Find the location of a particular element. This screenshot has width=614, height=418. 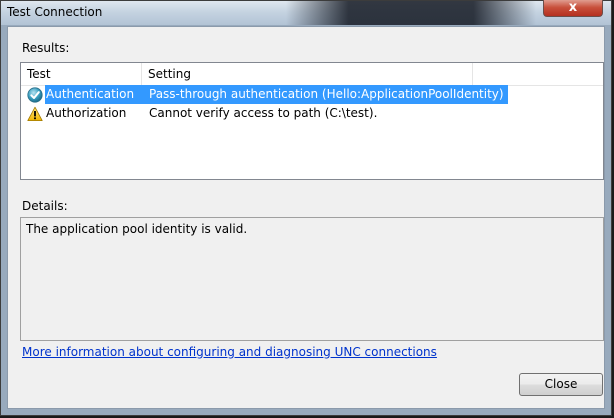

details-text: The application pool identity is valid. is located at coordinates (137, 229).